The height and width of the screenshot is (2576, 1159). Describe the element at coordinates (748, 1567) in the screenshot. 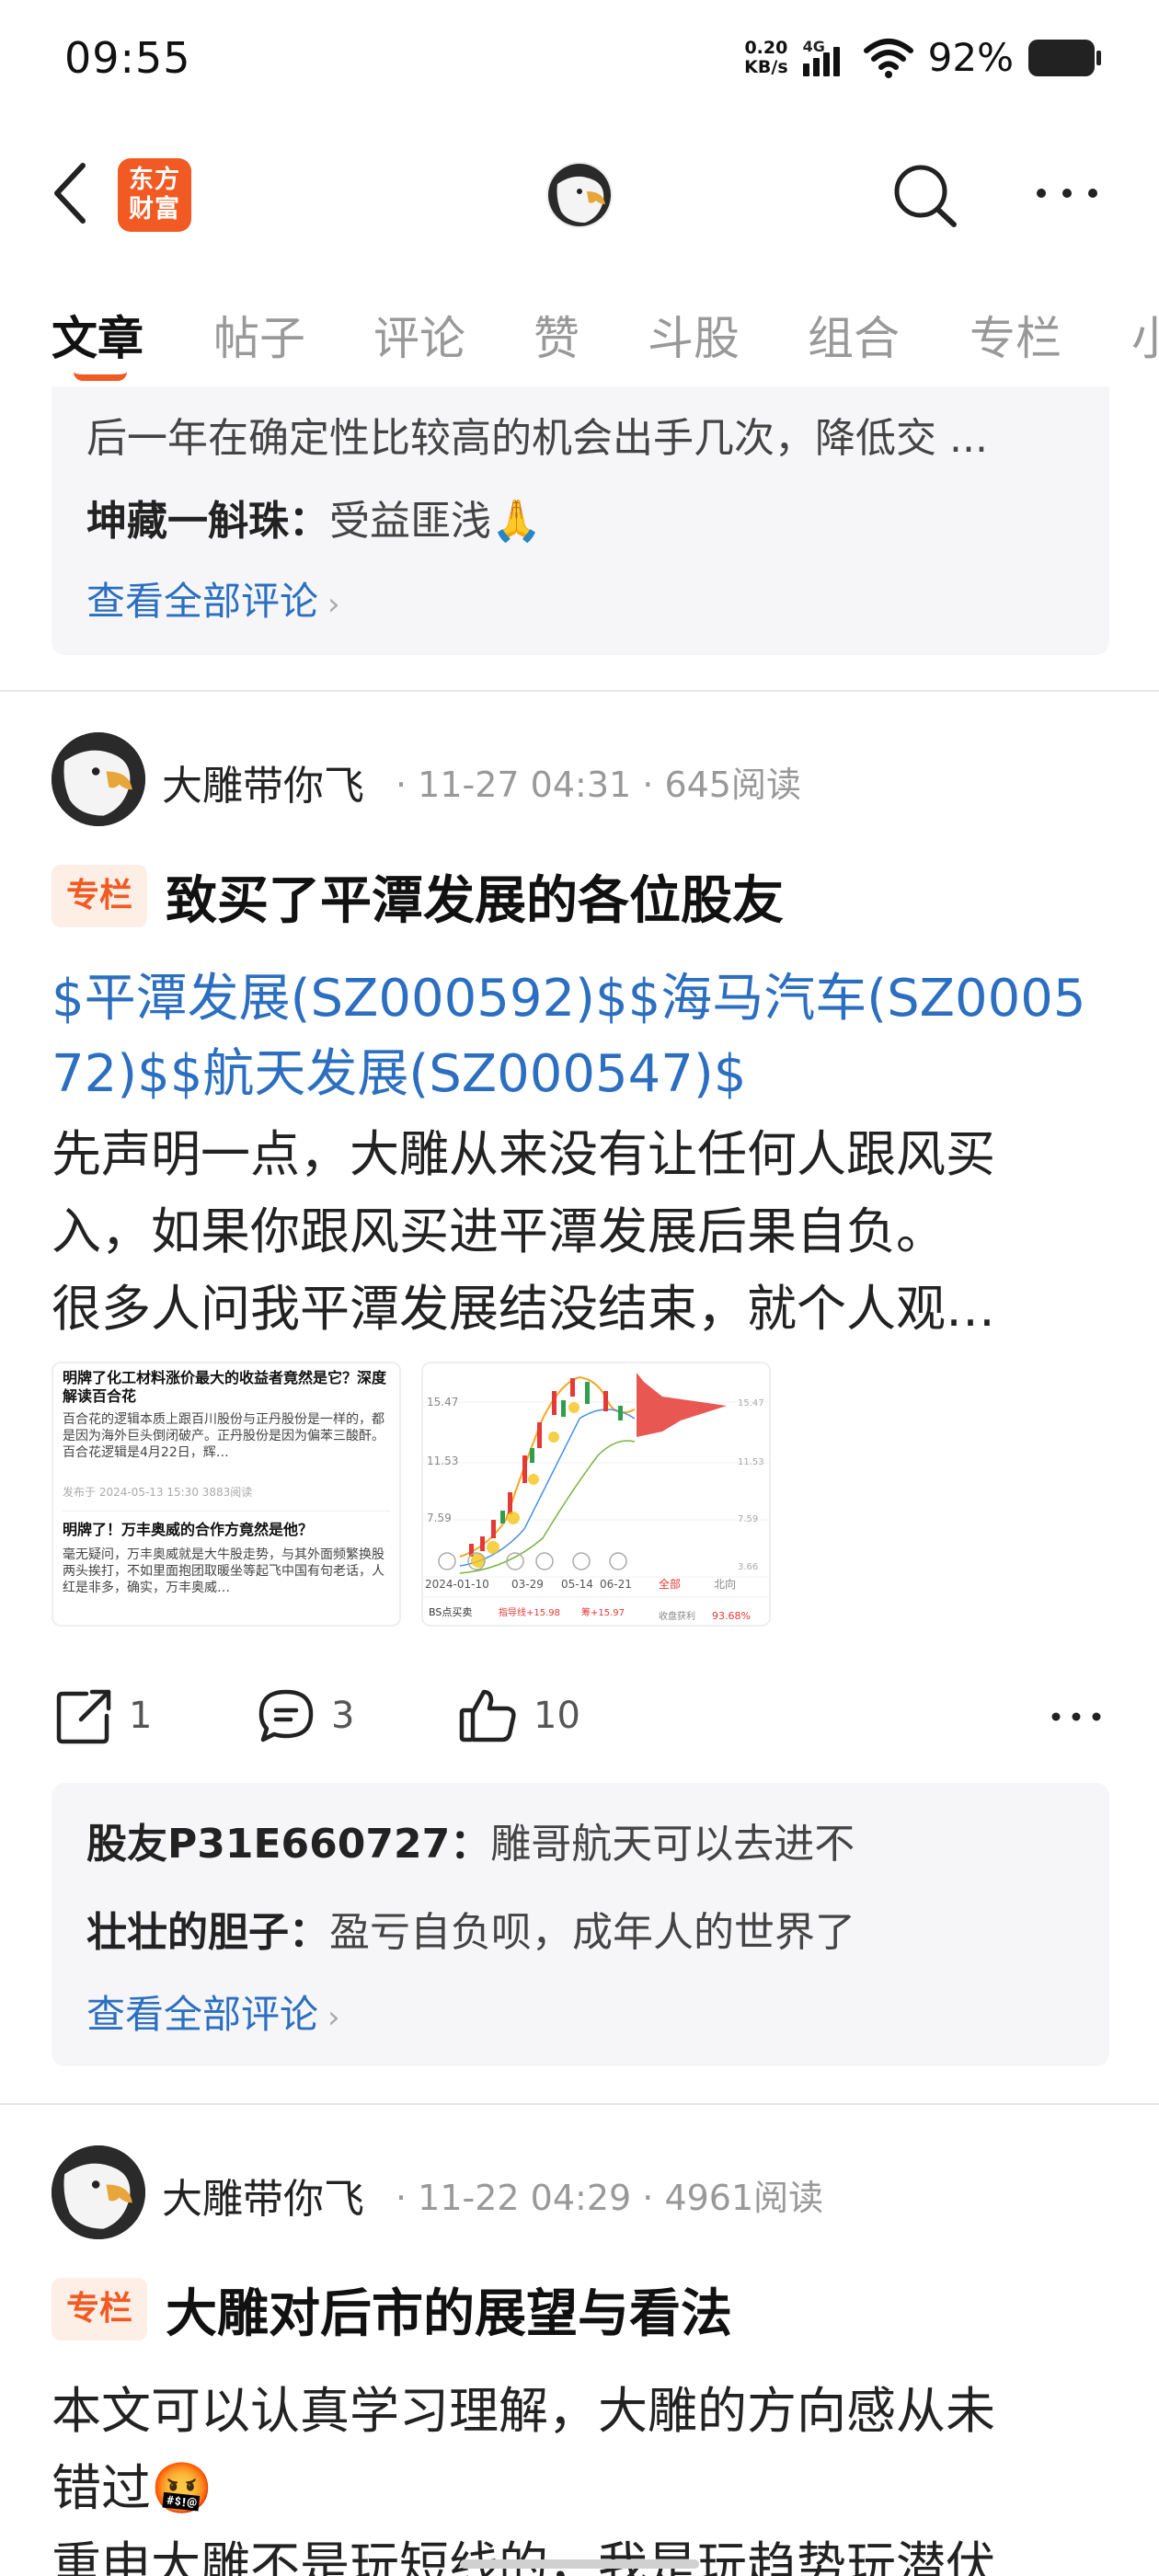

I see `price-label: 3.66` at that location.